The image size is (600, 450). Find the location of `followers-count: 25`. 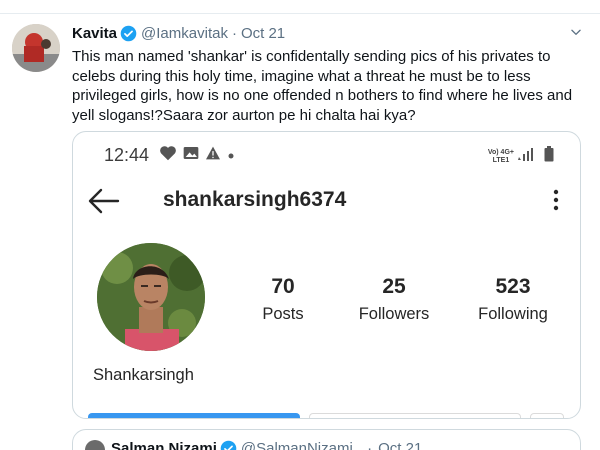

followers-count: 25 is located at coordinates (394, 286).